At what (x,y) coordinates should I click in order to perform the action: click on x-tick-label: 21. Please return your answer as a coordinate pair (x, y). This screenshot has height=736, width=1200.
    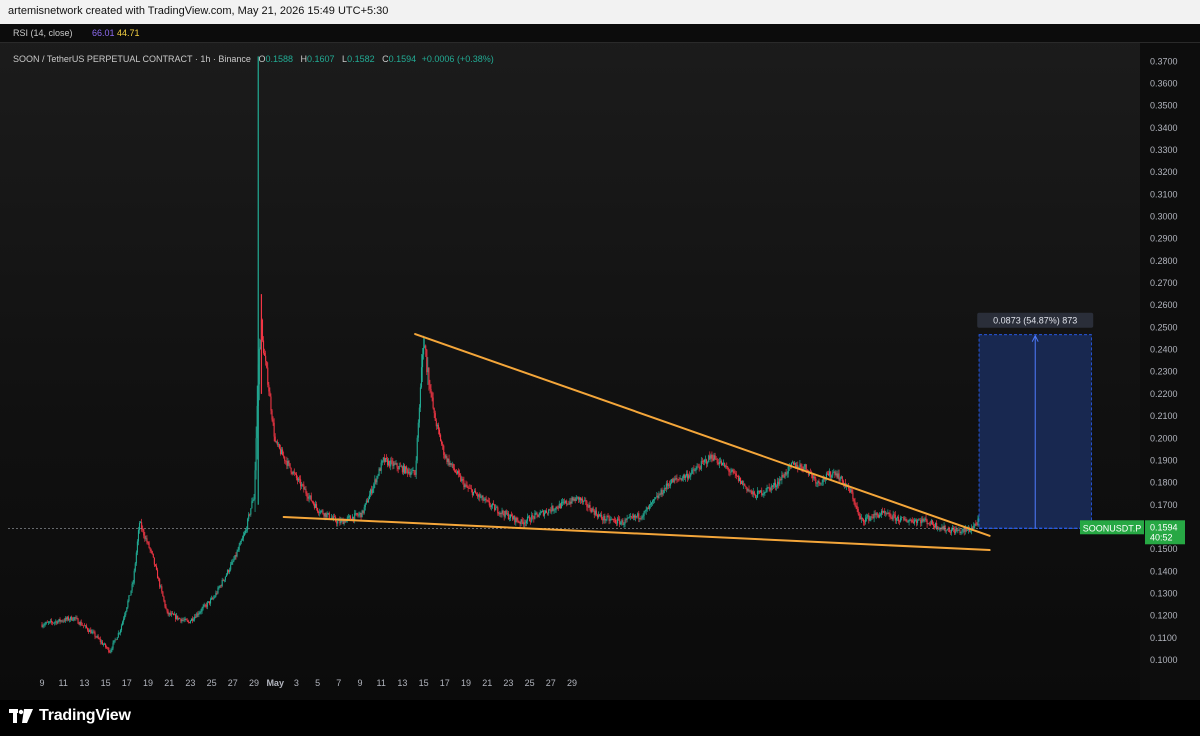
    Looking at the image, I should click on (169, 683).